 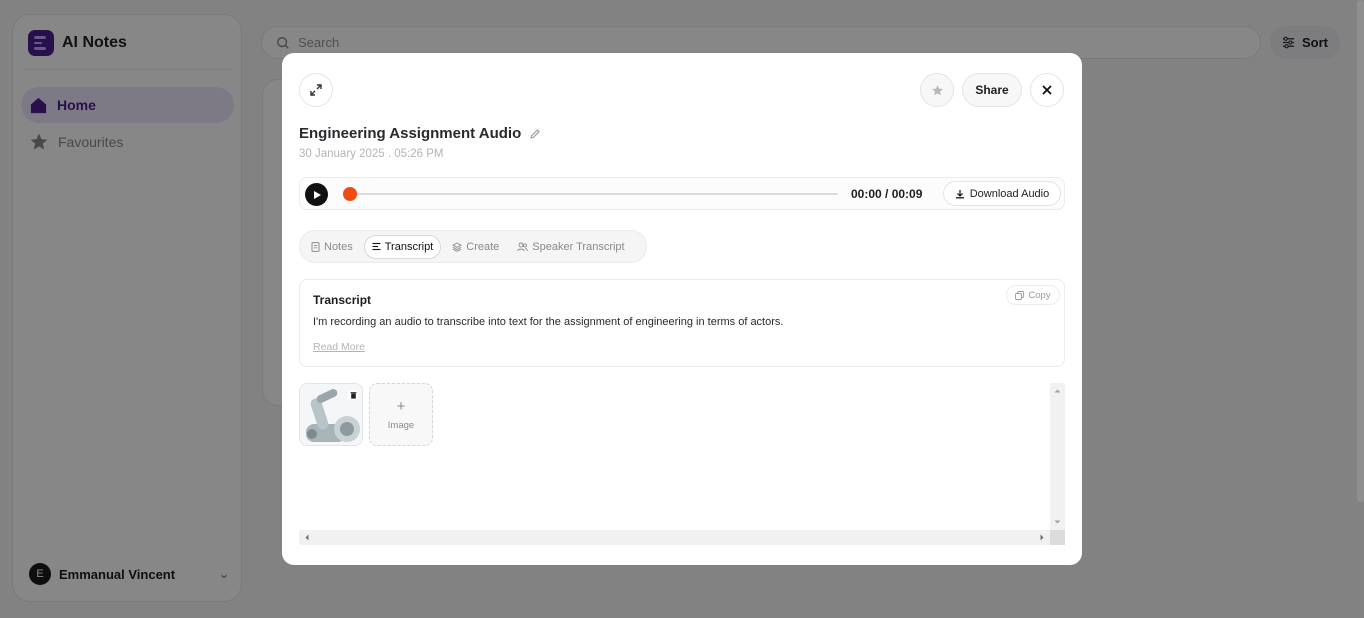 I want to click on expand-button, so click(x=316, y=90).